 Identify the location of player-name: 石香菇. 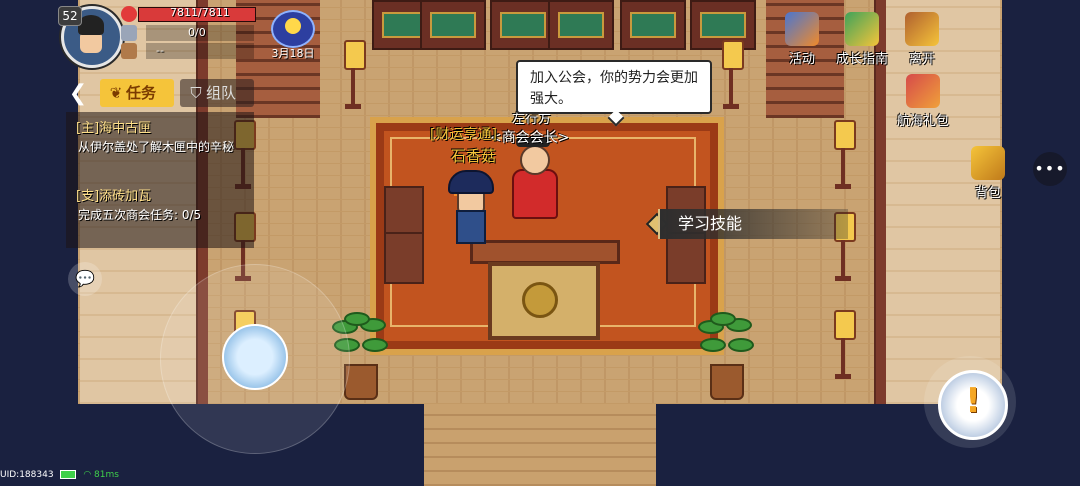
(474, 156).